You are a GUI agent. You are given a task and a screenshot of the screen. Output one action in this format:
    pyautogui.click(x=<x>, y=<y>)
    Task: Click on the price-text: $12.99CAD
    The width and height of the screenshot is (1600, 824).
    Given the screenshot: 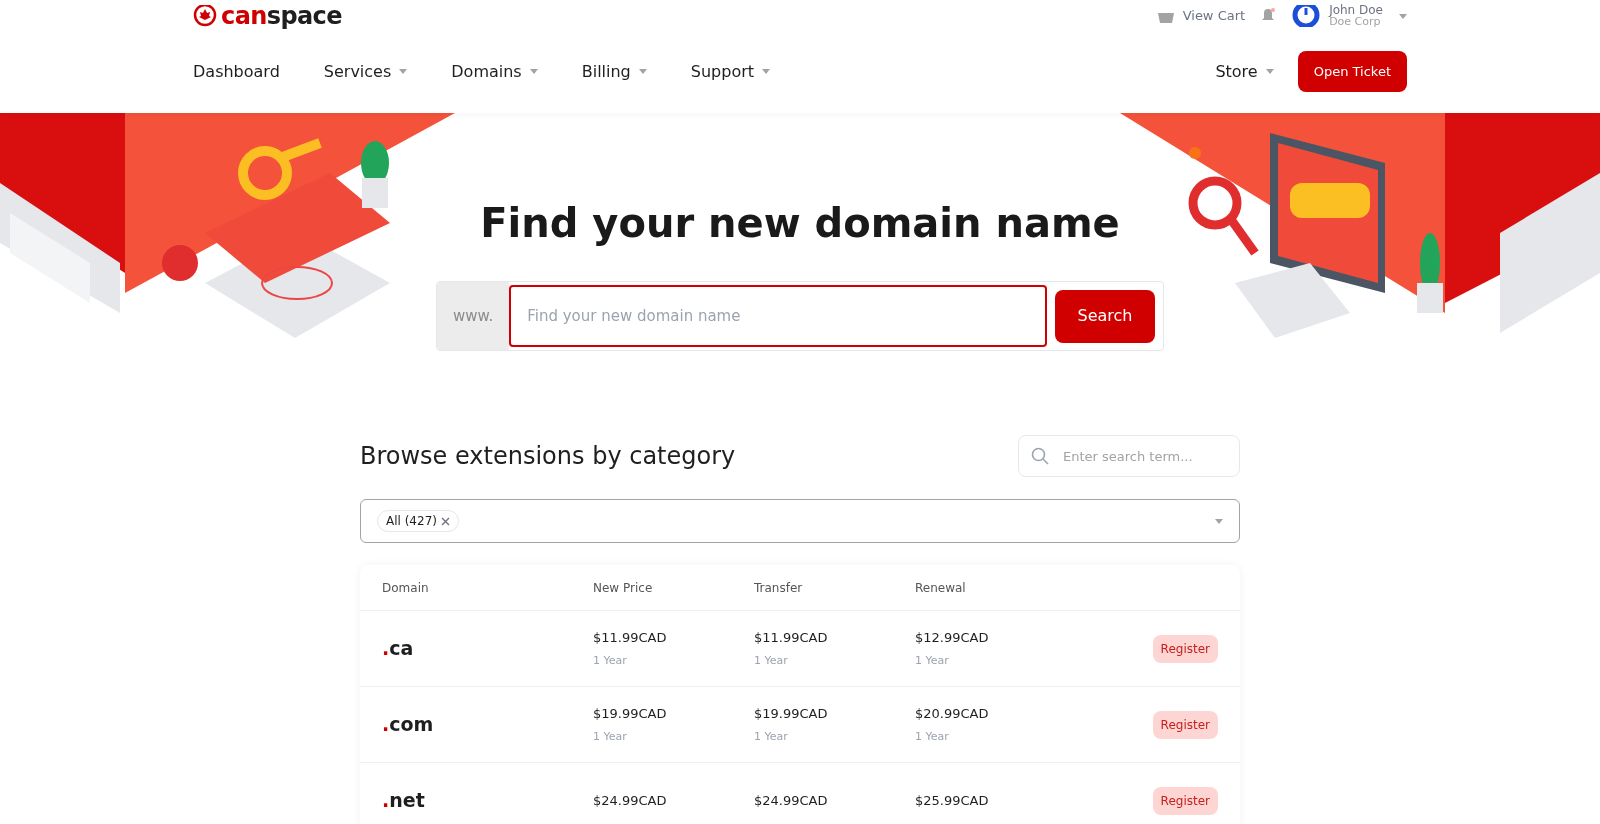 What is the action you would take?
    pyautogui.click(x=952, y=638)
    